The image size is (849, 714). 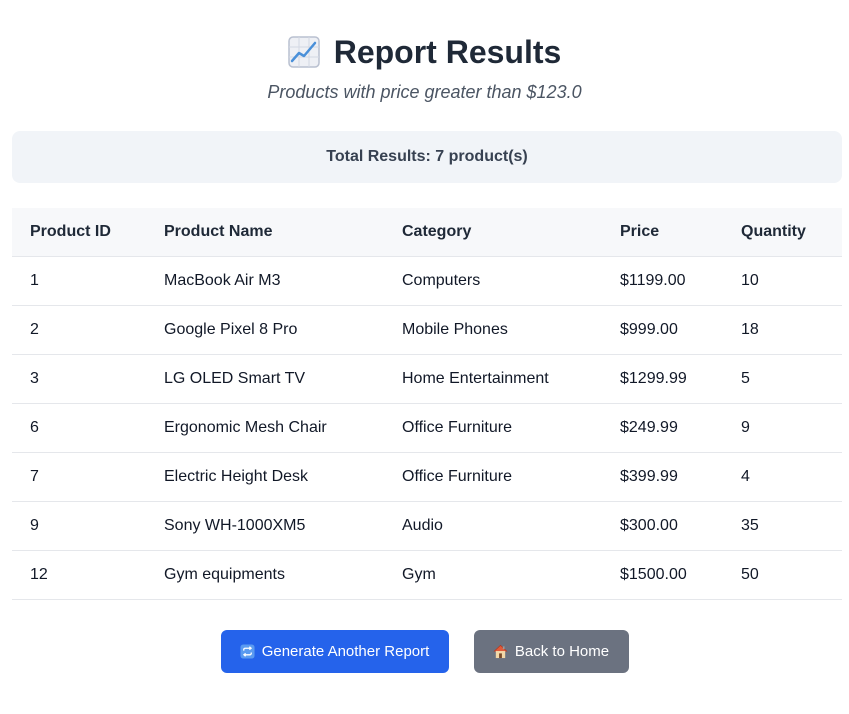 I want to click on title-row: Report Results, so click(x=424, y=52).